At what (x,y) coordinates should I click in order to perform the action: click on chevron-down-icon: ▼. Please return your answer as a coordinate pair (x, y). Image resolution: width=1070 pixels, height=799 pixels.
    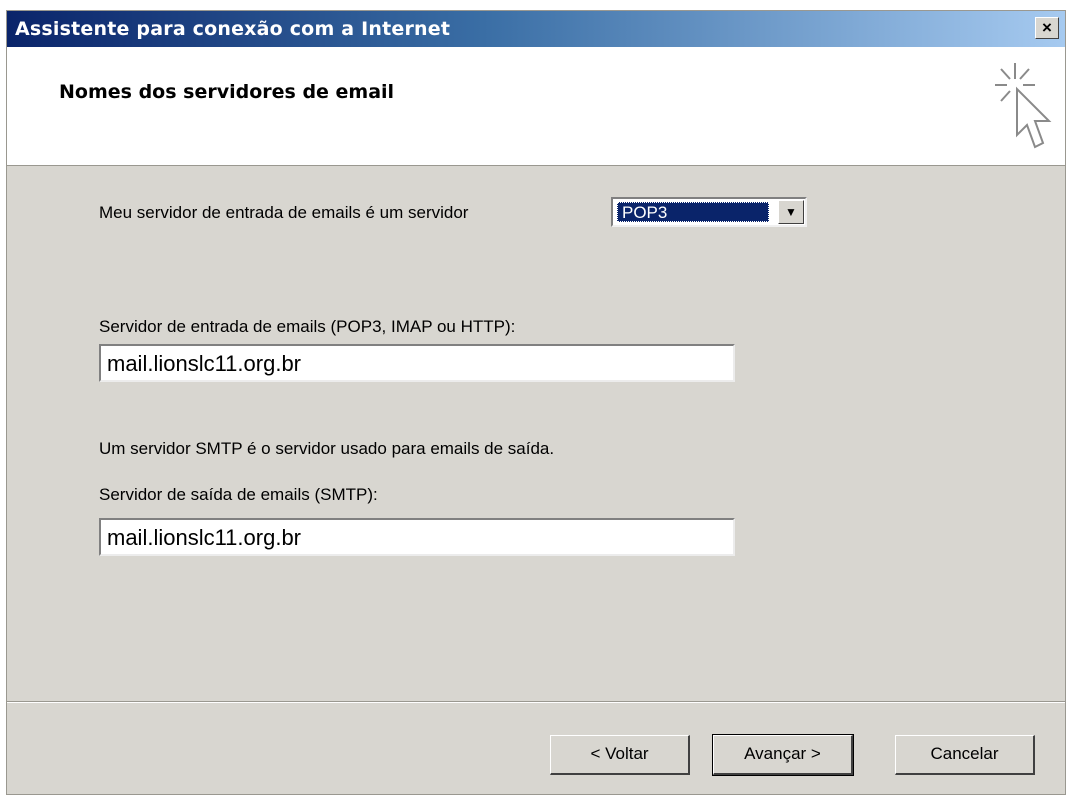
    Looking at the image, I should click on (791, 212).